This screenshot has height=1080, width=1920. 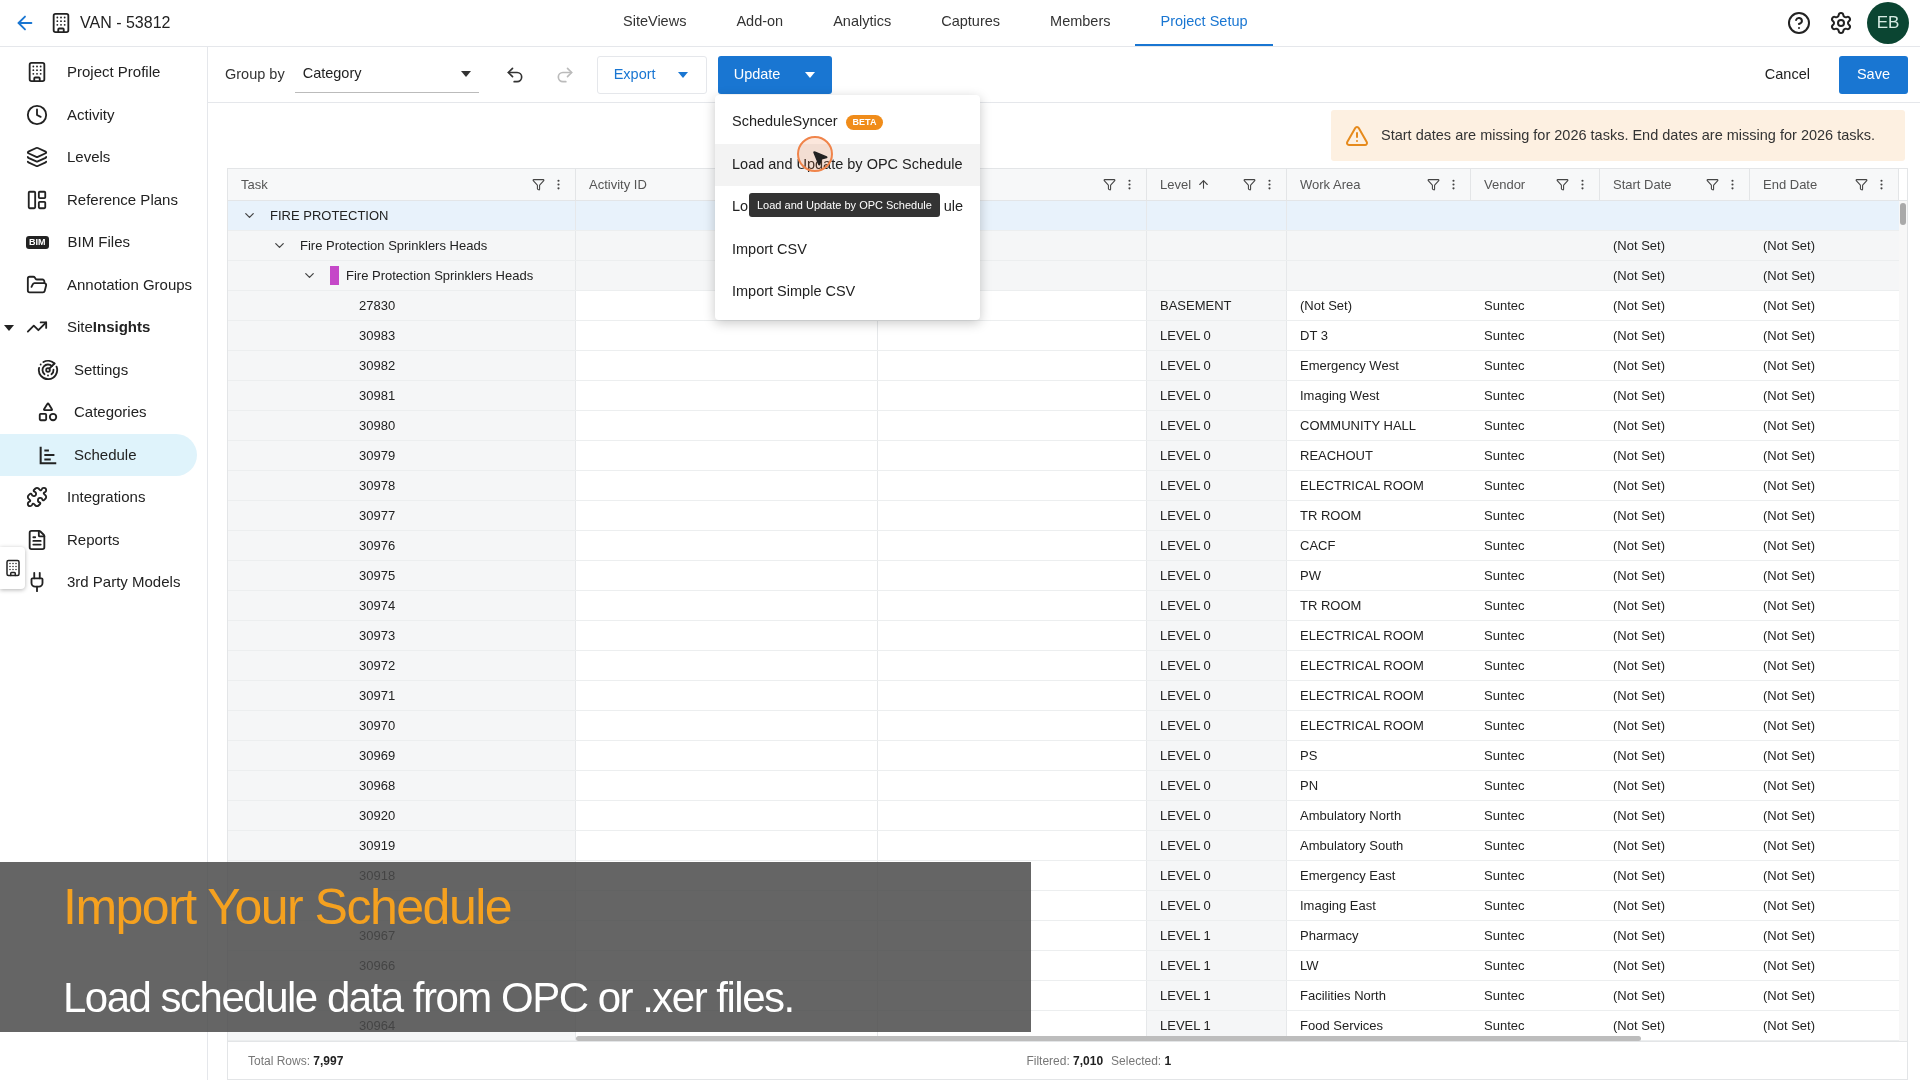 I want to click on vertical-scrollbar-thumb, so click(x=1903, y=214).